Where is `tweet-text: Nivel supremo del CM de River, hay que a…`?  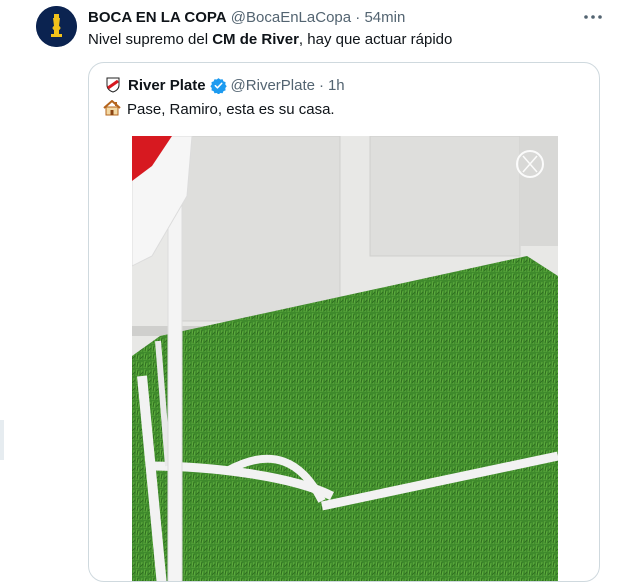
tweet-text: Nivel supremo del CM de River, hay que a… is located at coordinates (270, 39).